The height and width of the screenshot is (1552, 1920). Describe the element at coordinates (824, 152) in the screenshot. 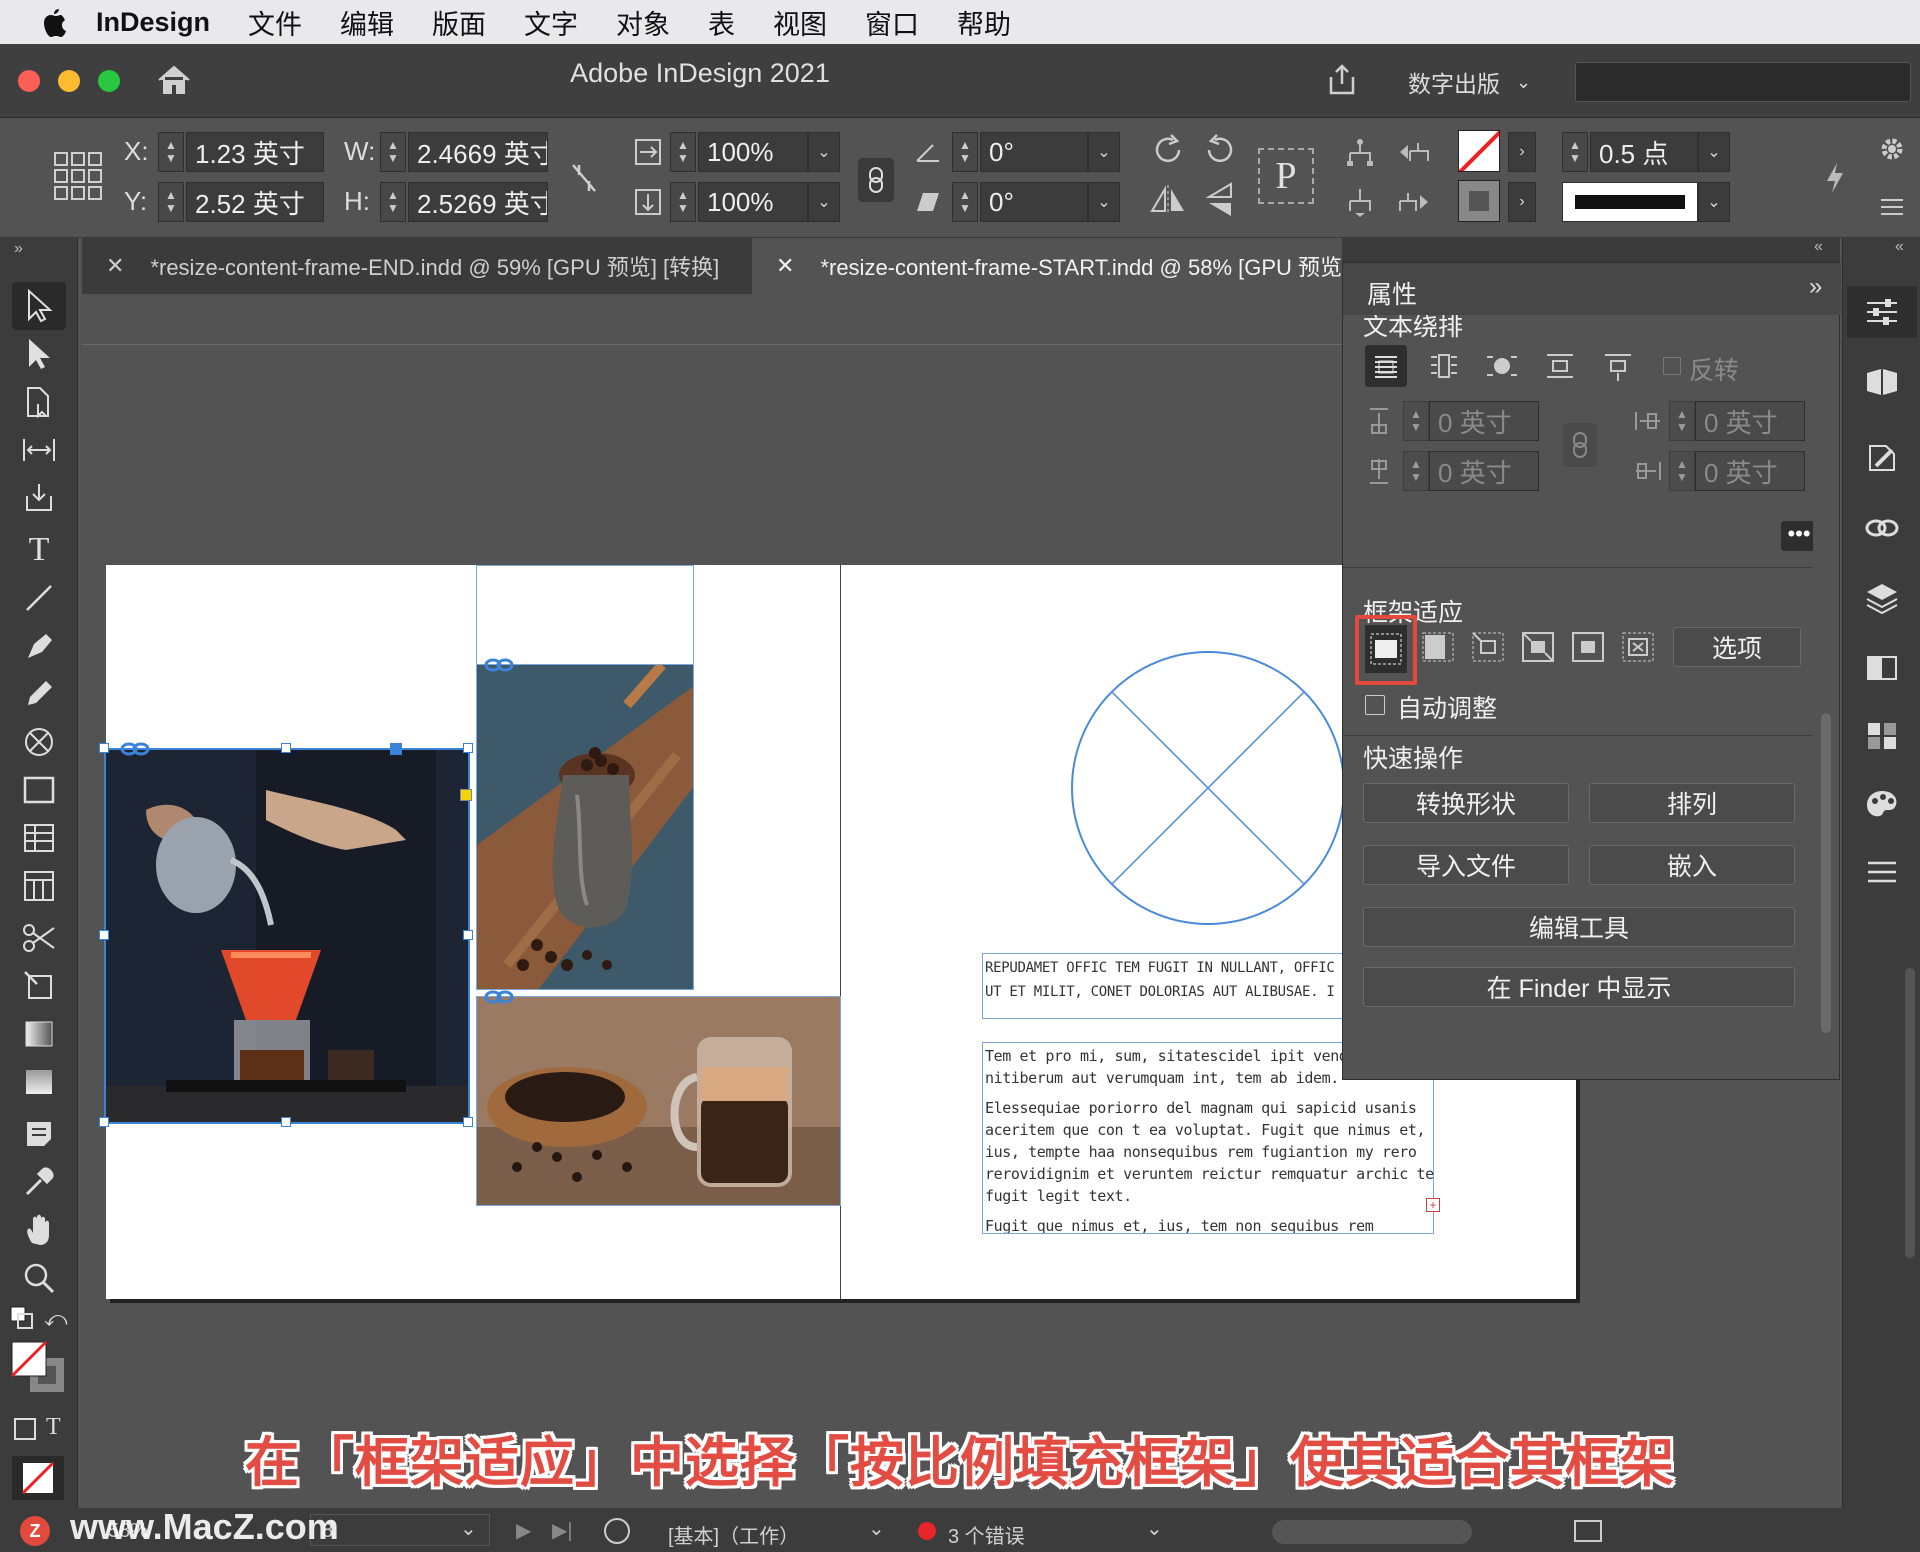

I see `scale-x-dropdown: ⌄` at that location.